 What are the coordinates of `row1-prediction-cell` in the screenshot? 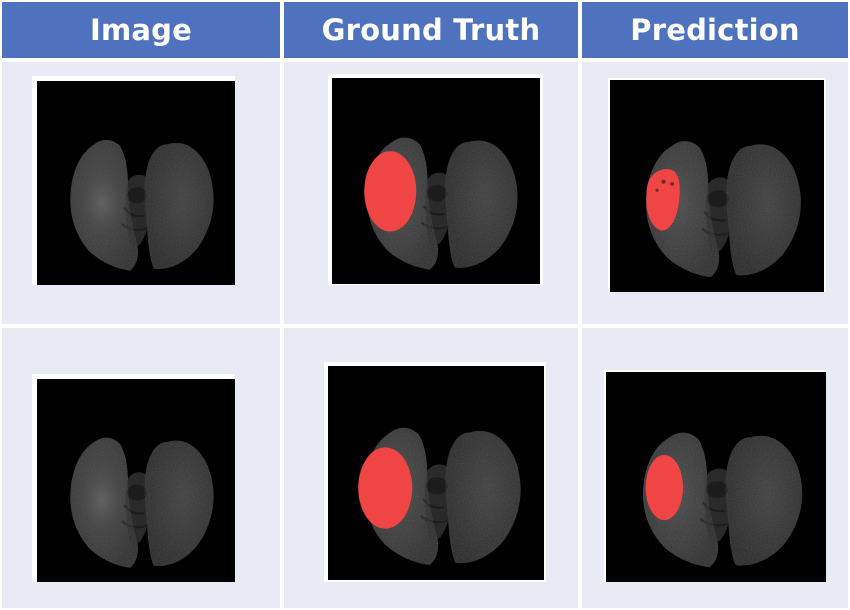 It's located at (715, 193).